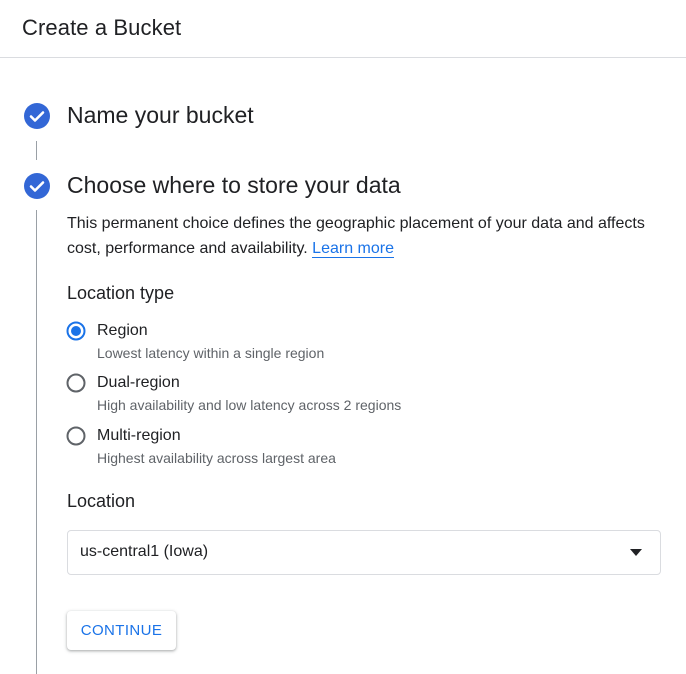  Describe the element at coordinates (36, 442) in the screenshot. I see `step-rail` at that location.